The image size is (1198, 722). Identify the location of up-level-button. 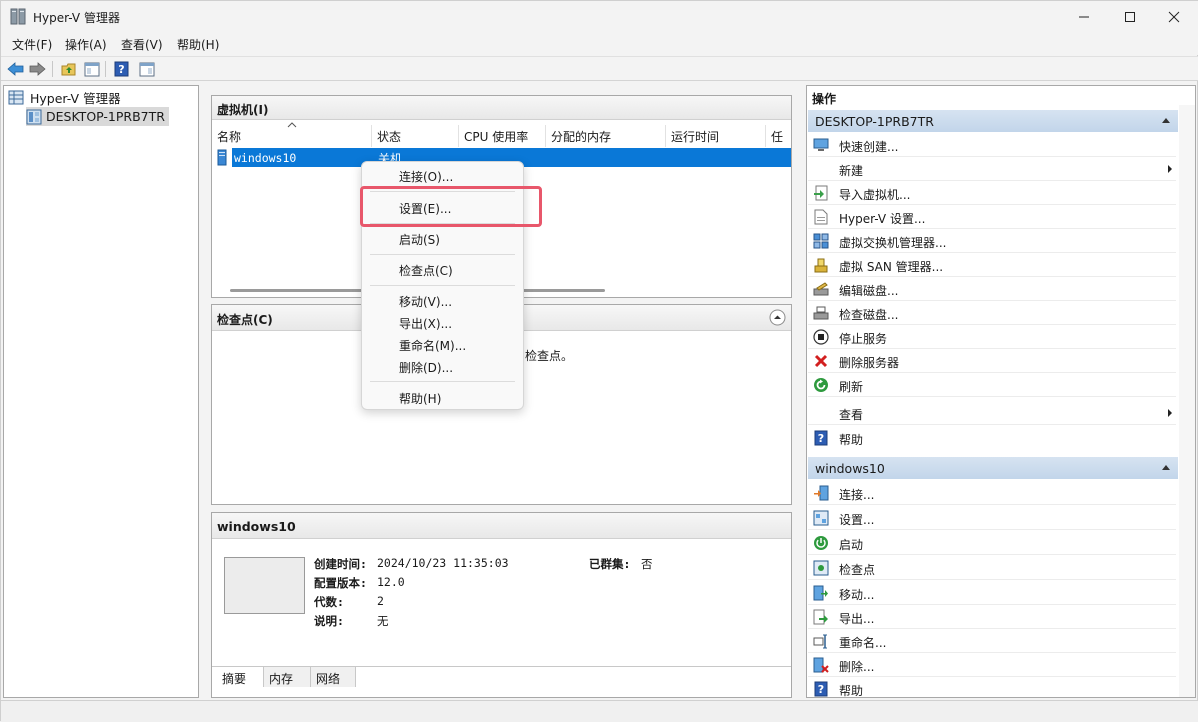
(68, 69).